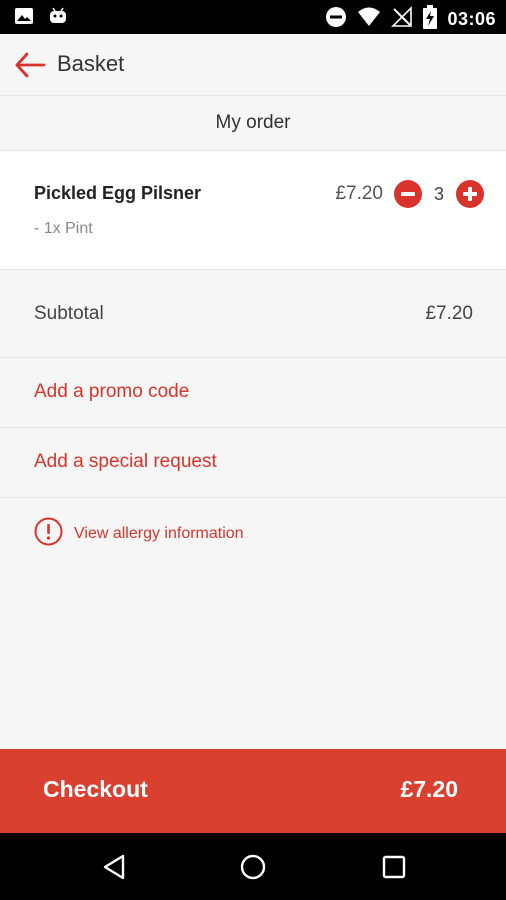 This screenshot has width=506, height=900. I want to click on triangle-back-icon, so click(115, 870).